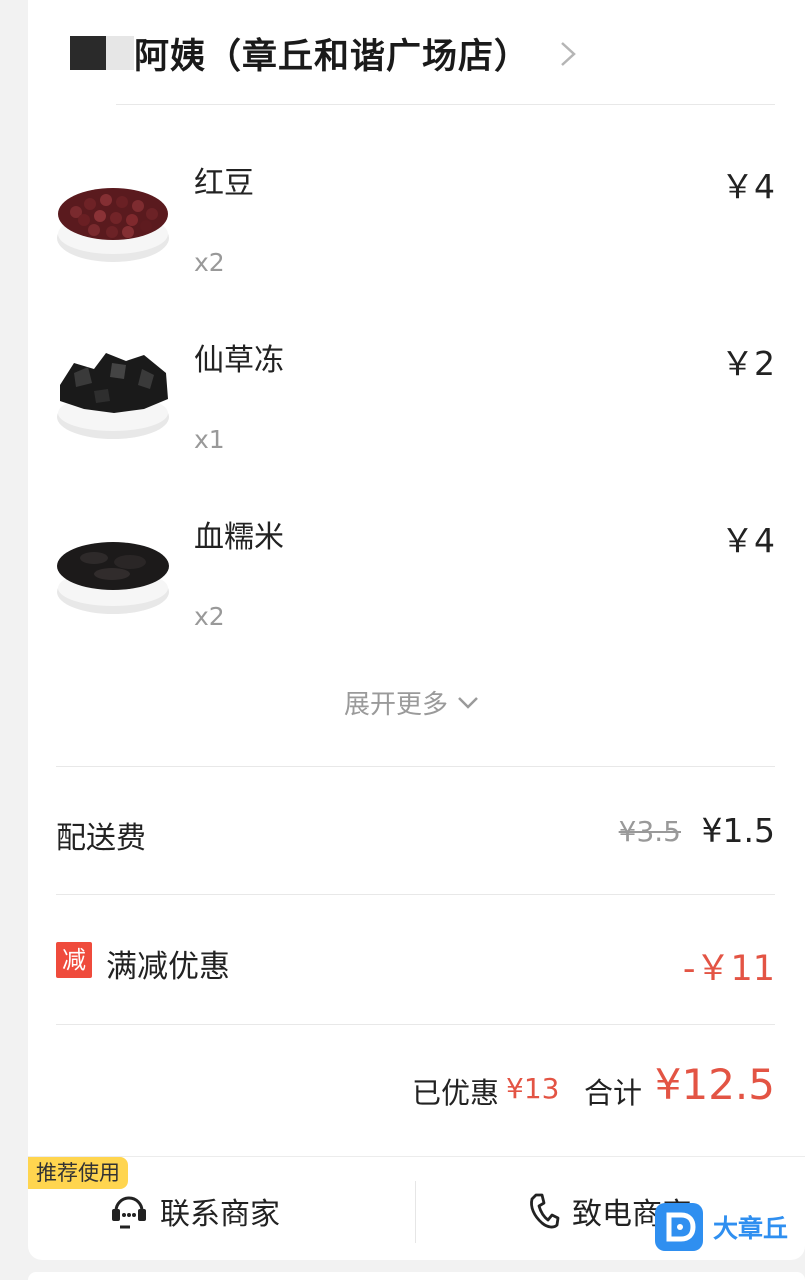 This screenshot has height=1280, width=805. Describe the element at coordinates (416, 1276) in the screenshot. I see `next-card-edge` at that location.